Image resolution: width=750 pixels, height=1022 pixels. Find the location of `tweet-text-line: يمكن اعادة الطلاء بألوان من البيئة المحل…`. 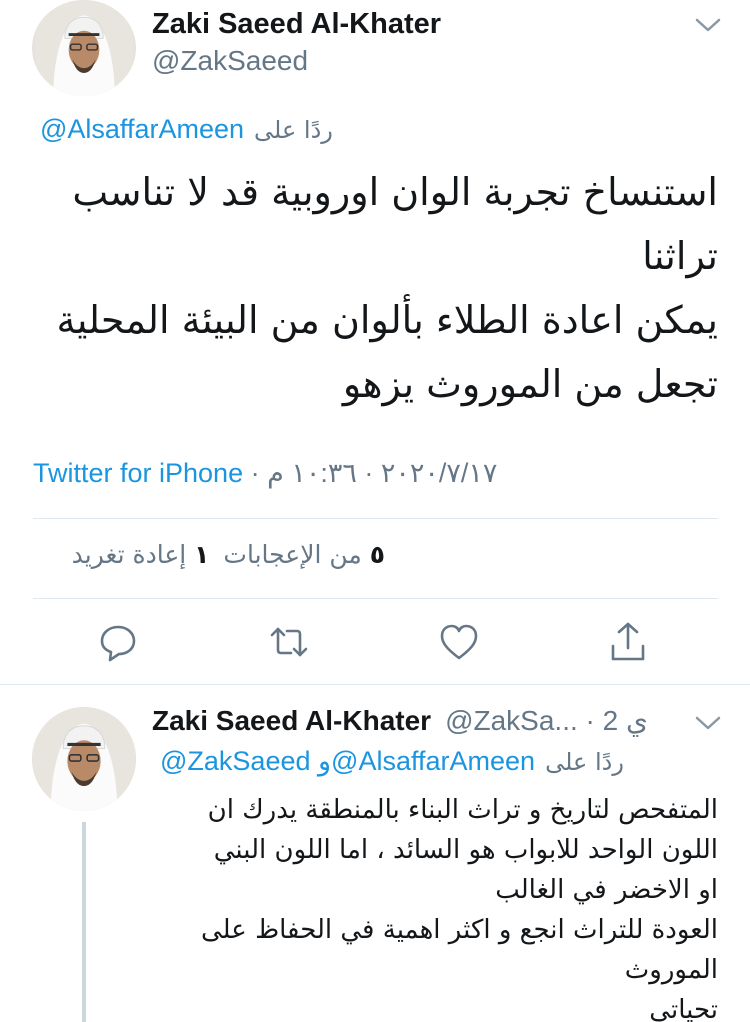

tweet-text-line: يمكن اعادة الطلاء بألوان من البيئة المحل… is located at coordinates (387, 320).